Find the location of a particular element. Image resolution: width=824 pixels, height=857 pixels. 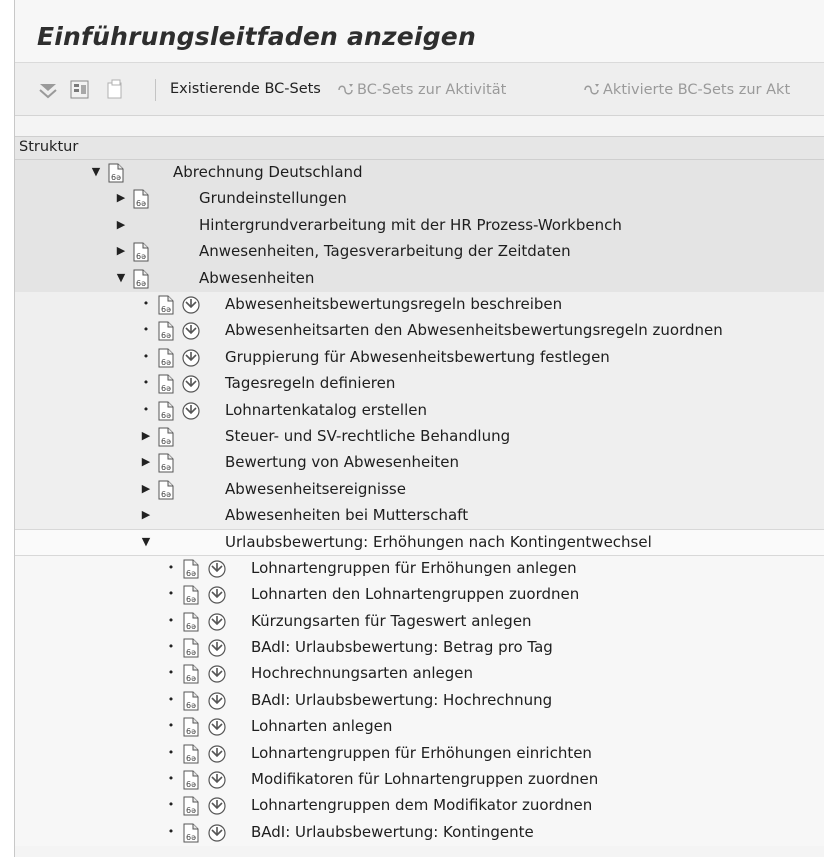

activated-bc-sets-label: Aktivierte BC-Sets zur Akt is located at coordinates (697, 90).